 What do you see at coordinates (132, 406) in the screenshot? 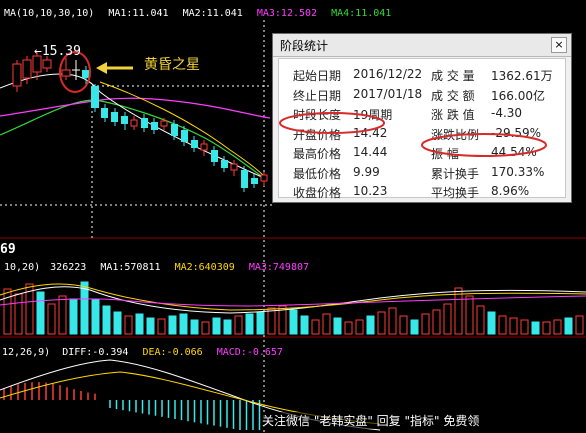
I see `macd-bars` at bounding box center [132, 406].